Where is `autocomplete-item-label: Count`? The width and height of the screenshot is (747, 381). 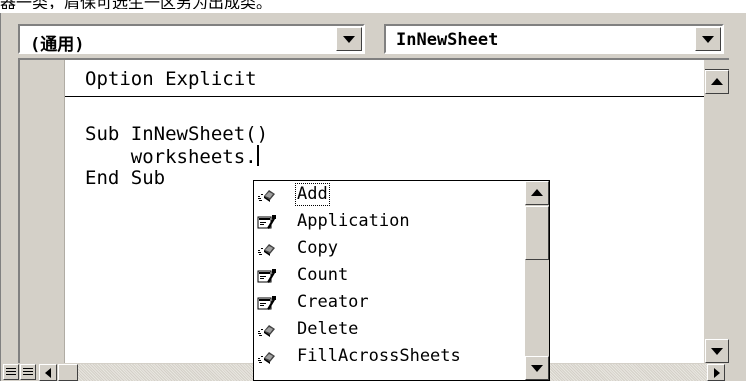
autocomplete-item-label: Count is located at coordinates (323, 275).